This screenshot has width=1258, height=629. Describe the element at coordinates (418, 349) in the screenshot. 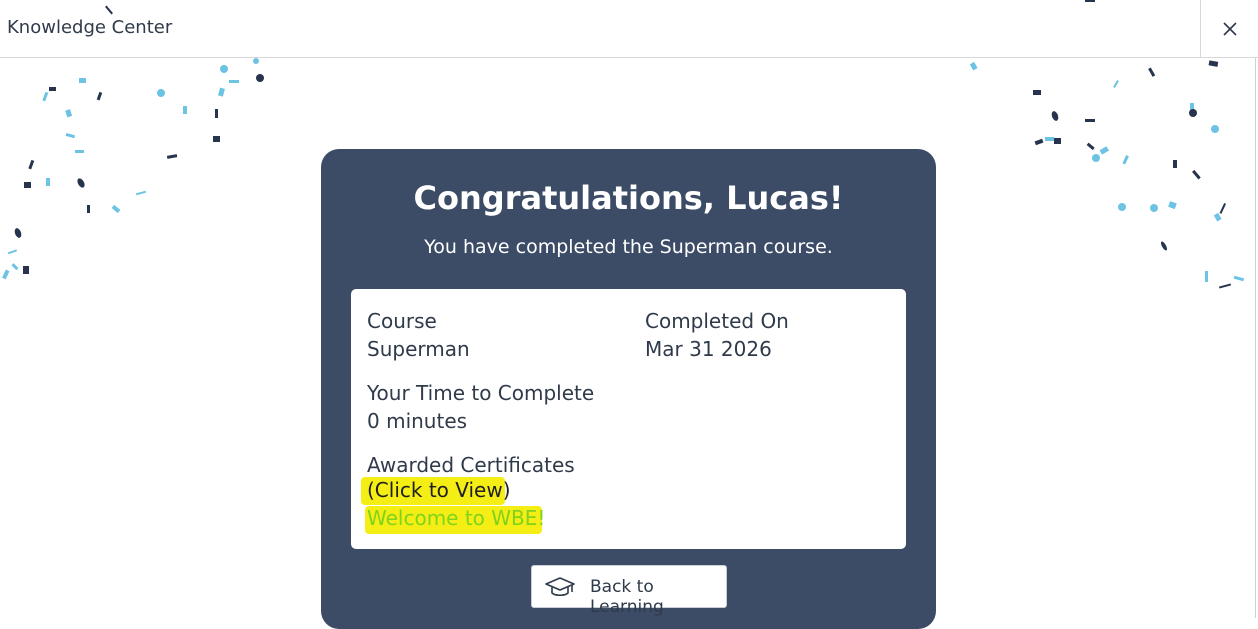

I see `course-value: Superman` at that location.